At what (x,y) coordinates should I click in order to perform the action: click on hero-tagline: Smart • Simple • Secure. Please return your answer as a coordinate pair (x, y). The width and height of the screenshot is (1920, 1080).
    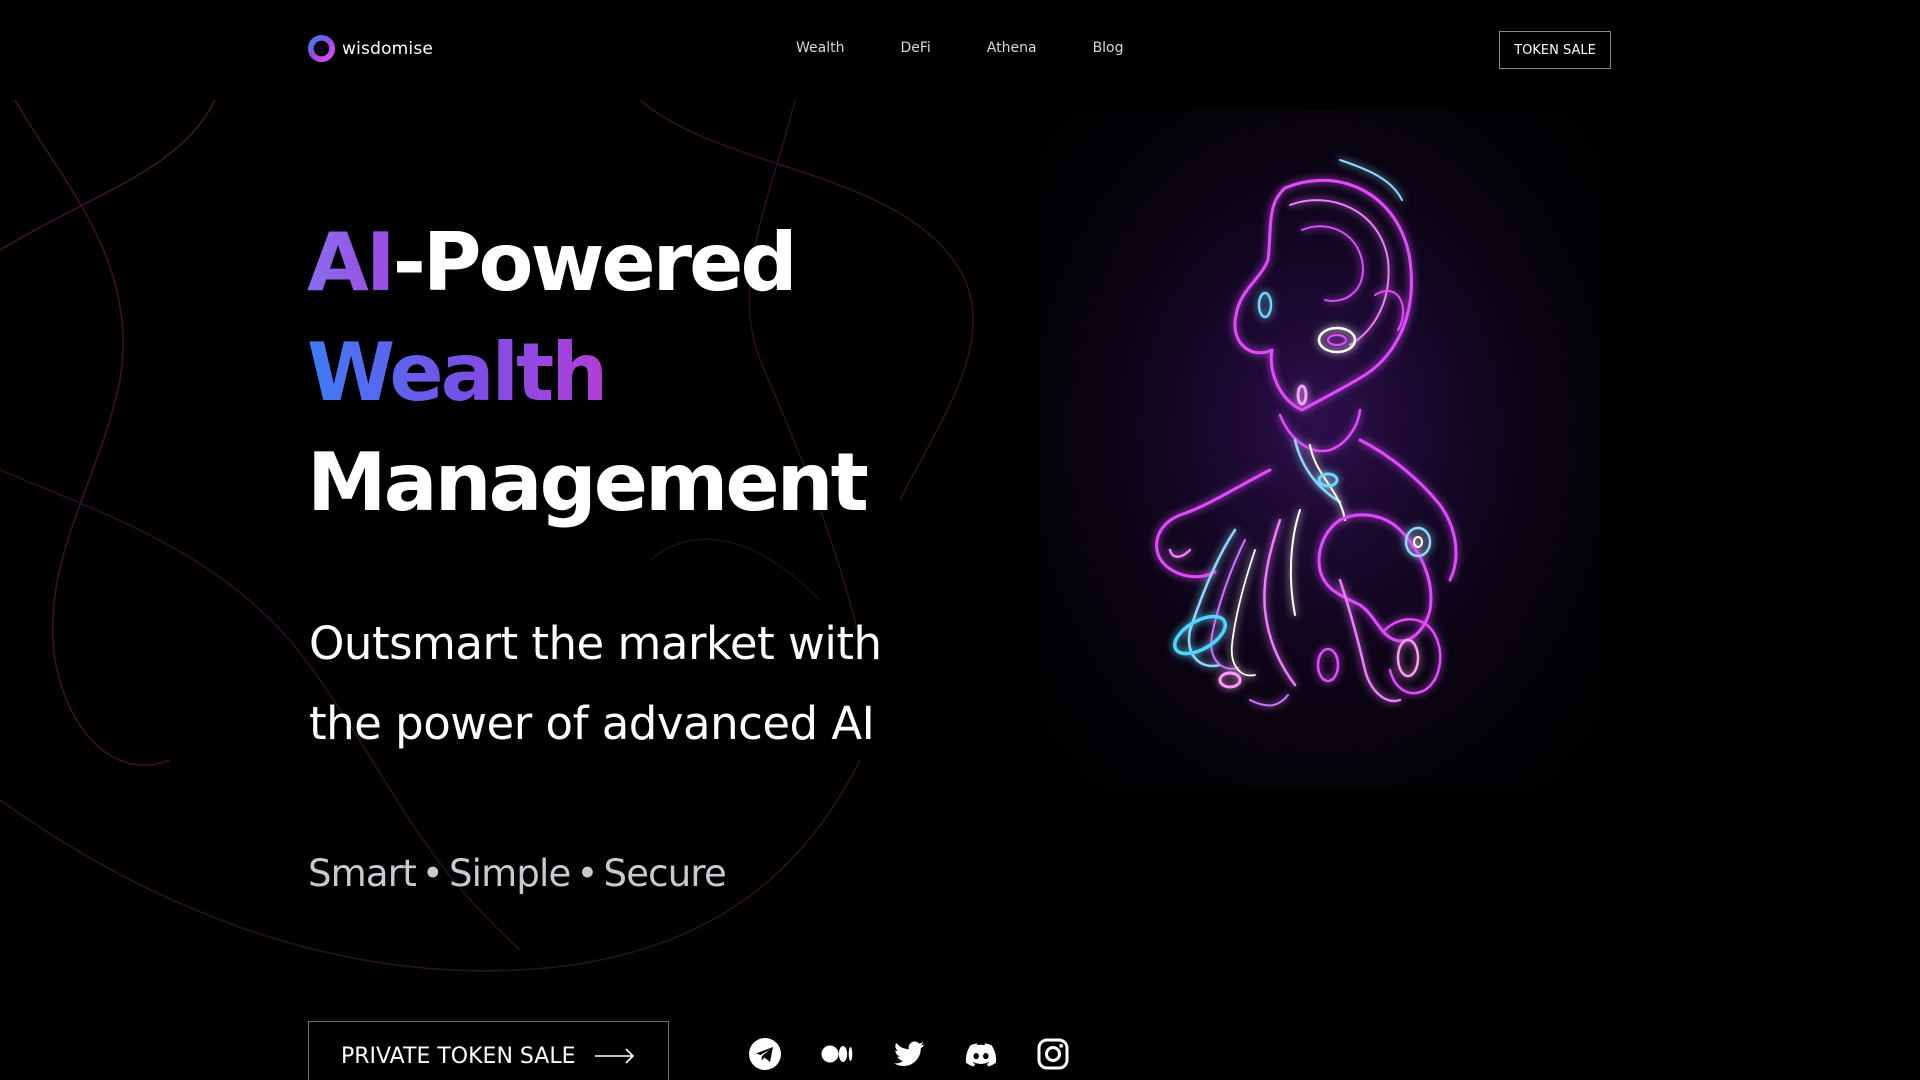
    Looking at the image, I should click on (517, 873).